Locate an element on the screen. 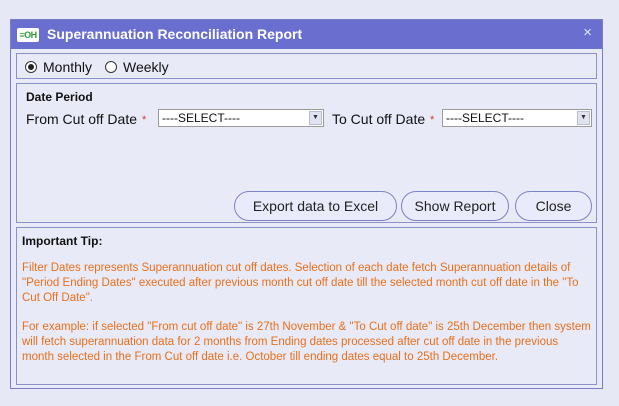 This screenshot has height=406, width=619. radio-selected-icon is located at coordinates (31, 67).